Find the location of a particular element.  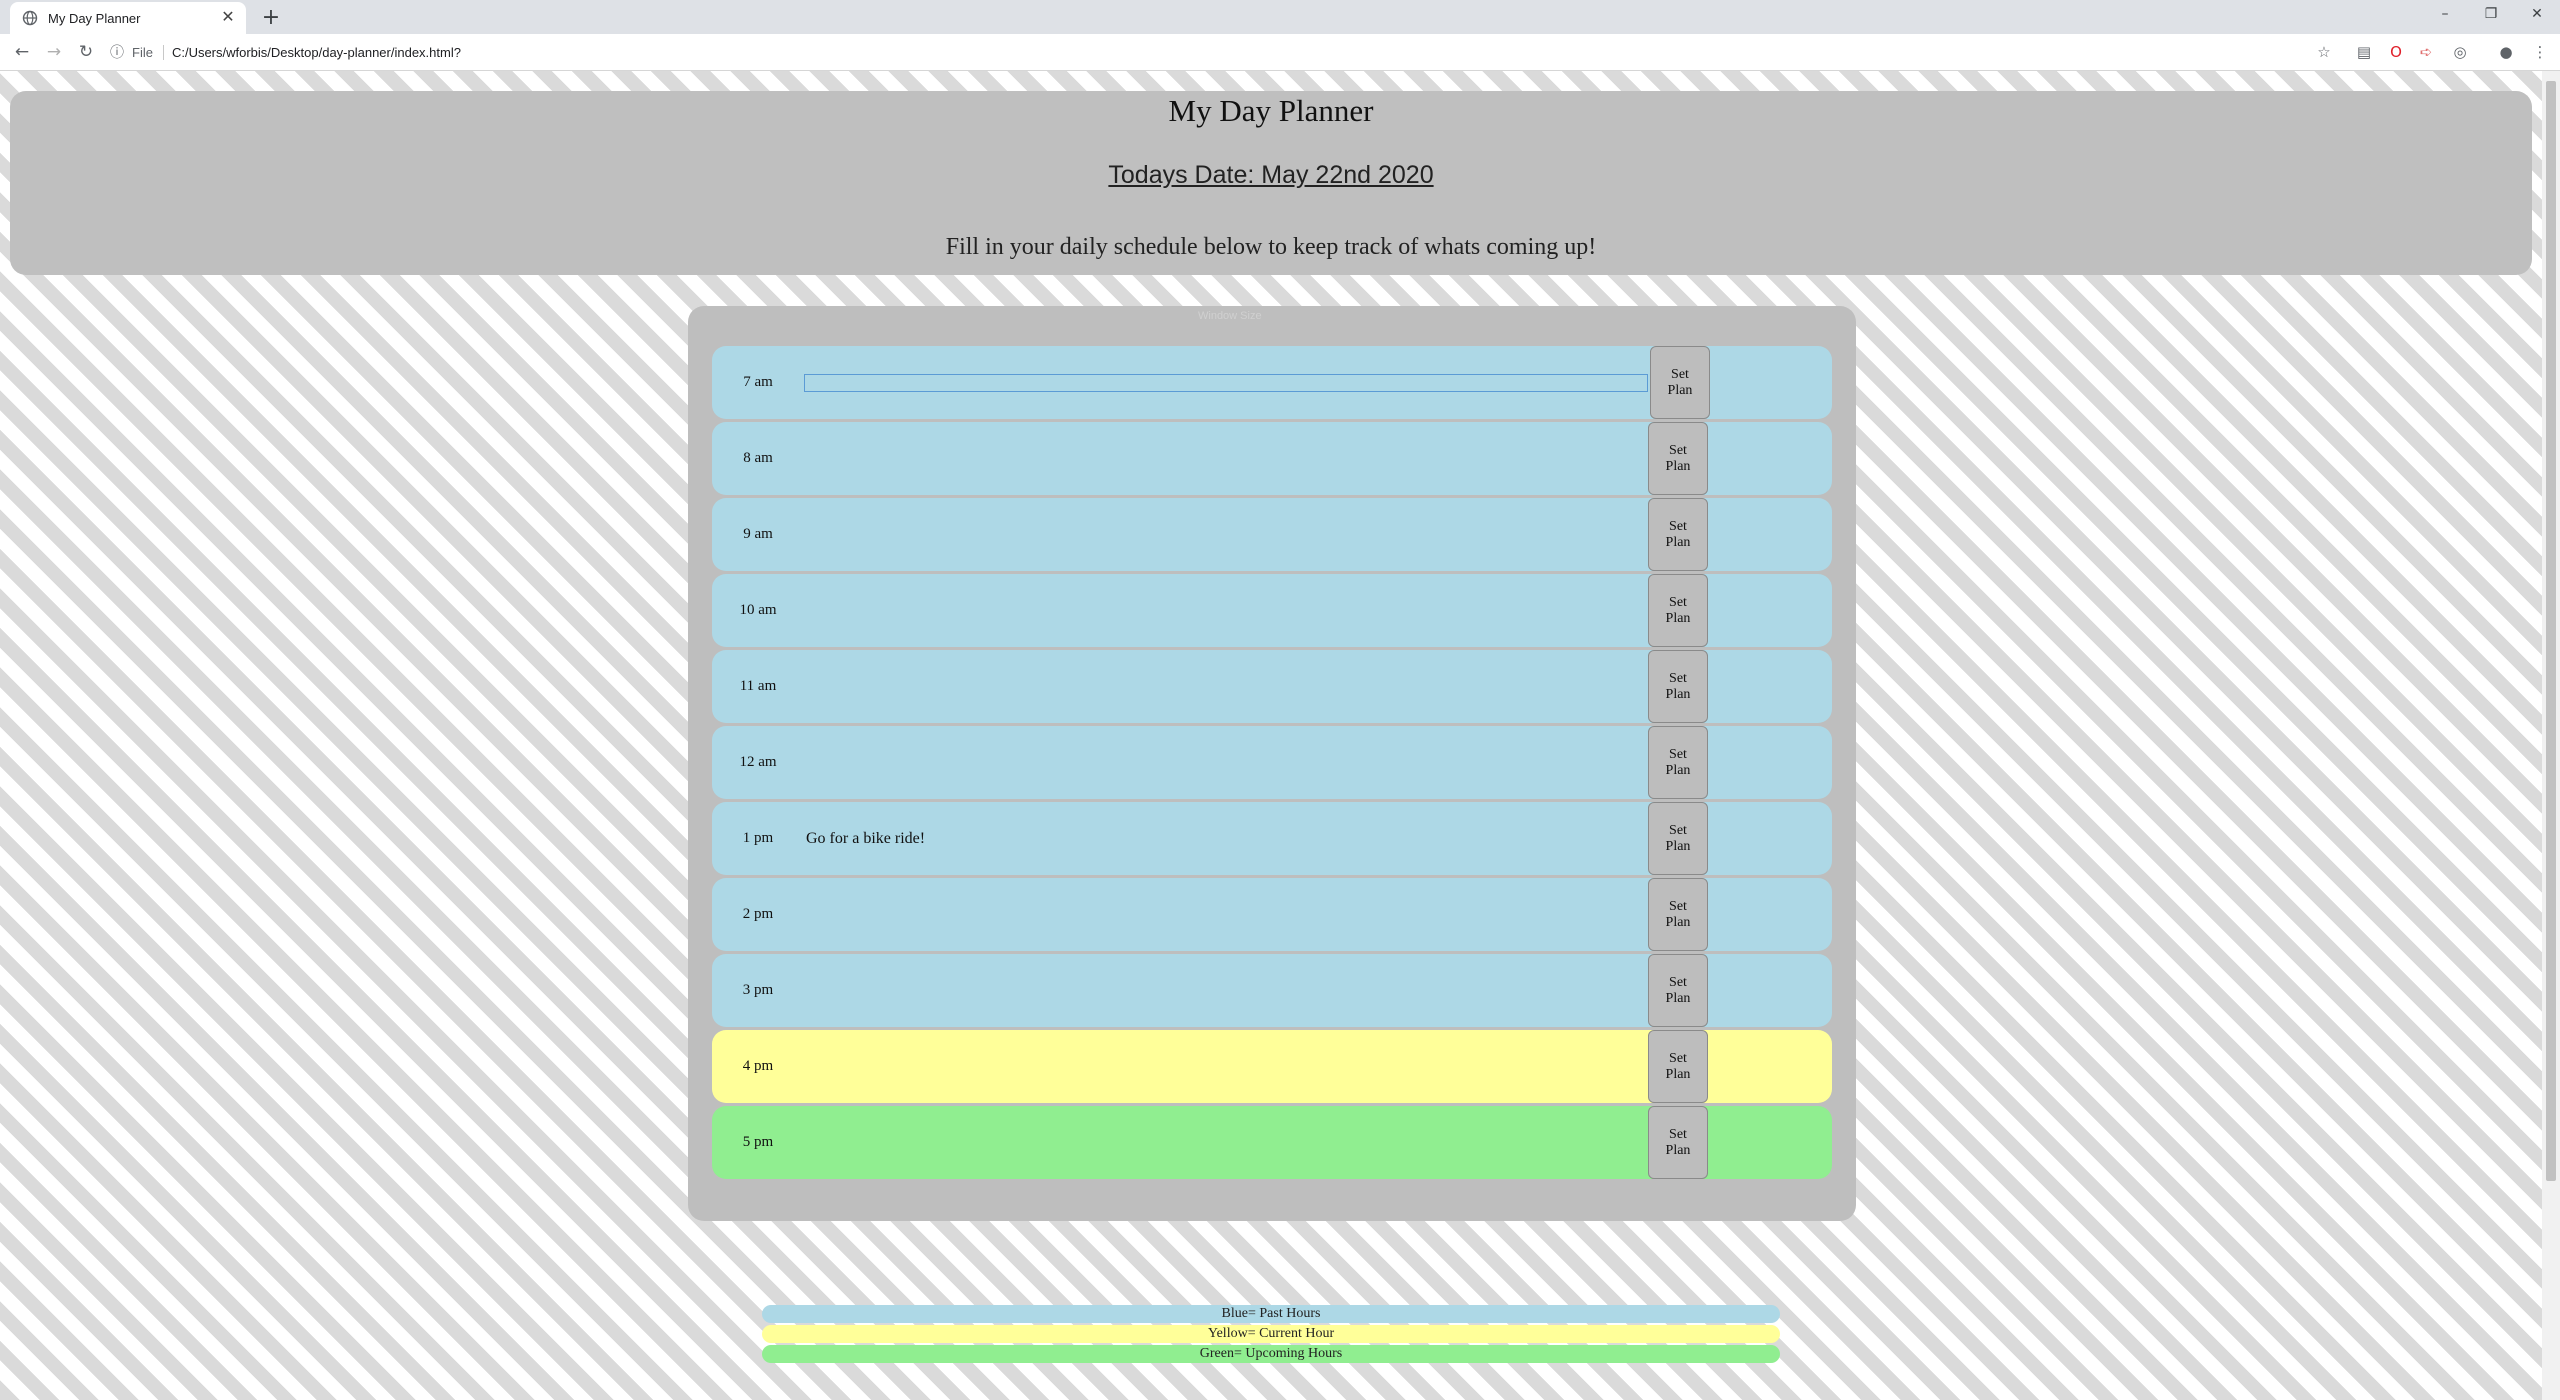

new-tab-button: + is located at coordinates (271, 18).